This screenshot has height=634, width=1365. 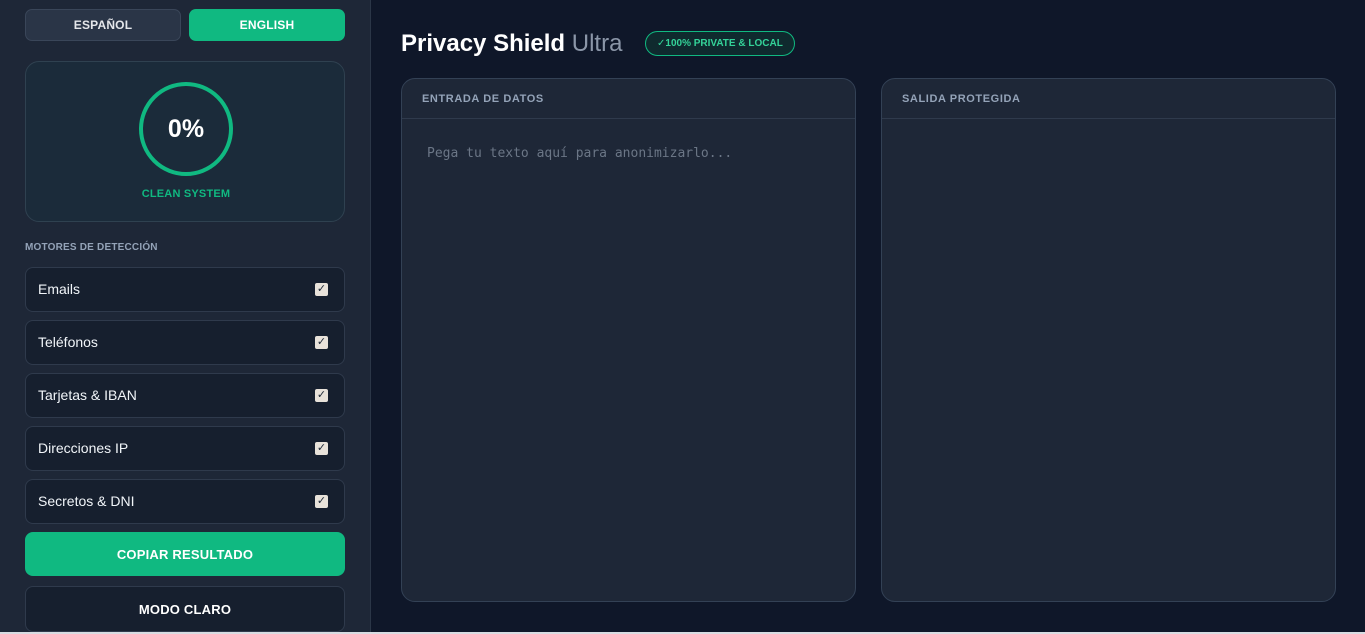 I want to click on language-switcher: ESPAÑOL ENGLISH, so click(x=185, y=25).